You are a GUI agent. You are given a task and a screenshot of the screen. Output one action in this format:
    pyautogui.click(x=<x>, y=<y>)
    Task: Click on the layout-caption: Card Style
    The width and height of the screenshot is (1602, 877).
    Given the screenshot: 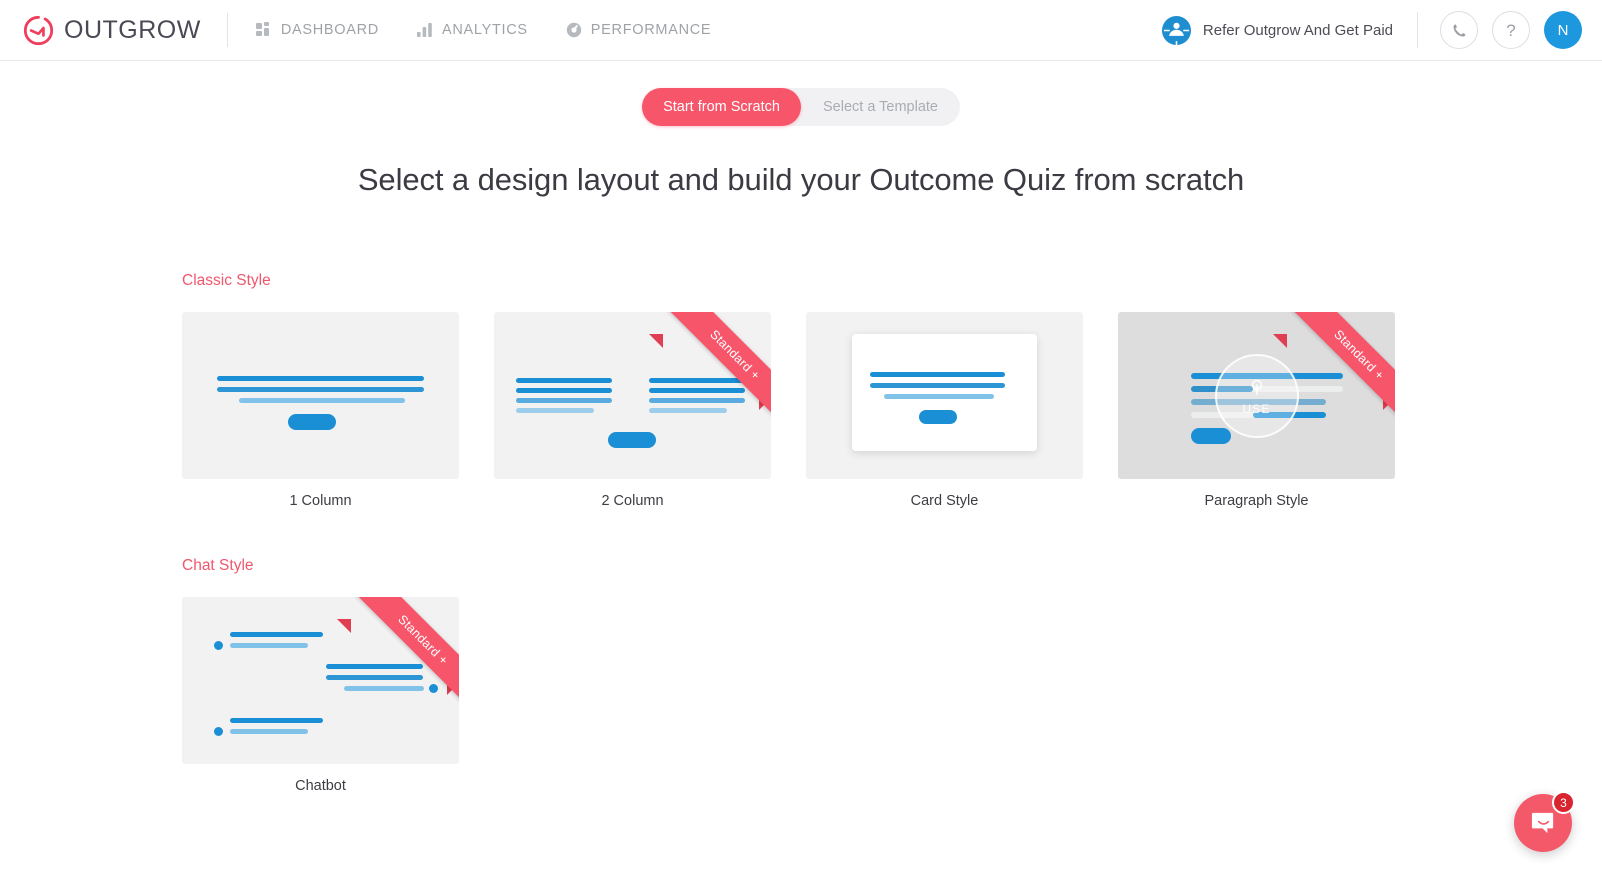 What is the action you would take?
    pyautogui.click(x=944, y=501)
    